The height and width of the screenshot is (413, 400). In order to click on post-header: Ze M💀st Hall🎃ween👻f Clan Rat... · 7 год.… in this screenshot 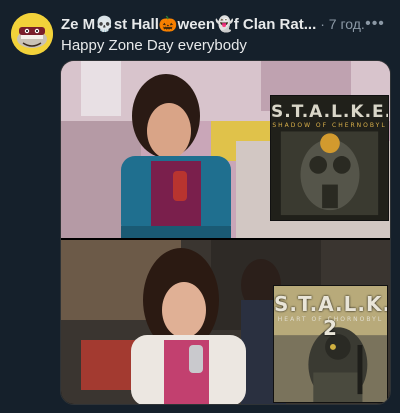, I will do `click(226, 24)`.